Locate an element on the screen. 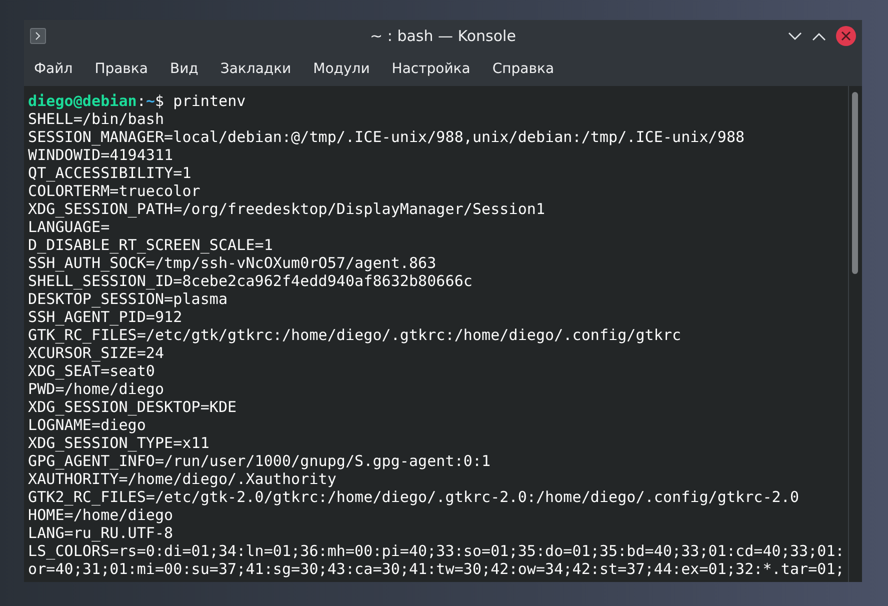  output-line: XCURSOR_SIZE=24 is located at coordinates (96, 353).